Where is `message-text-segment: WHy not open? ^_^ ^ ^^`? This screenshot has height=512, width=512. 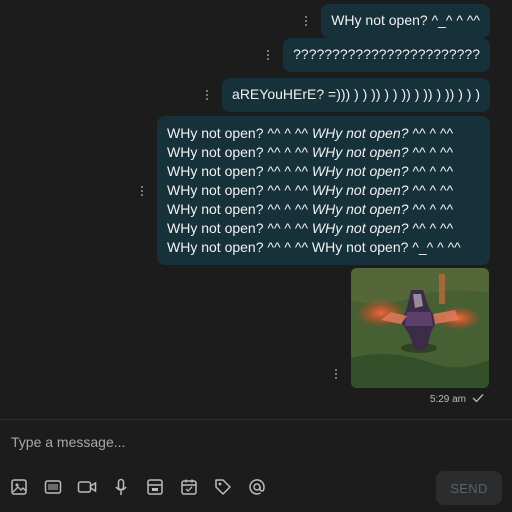
message-text-segment: WHy not open? ^_^ ^ ^^ is located at coordinates (386, 247).